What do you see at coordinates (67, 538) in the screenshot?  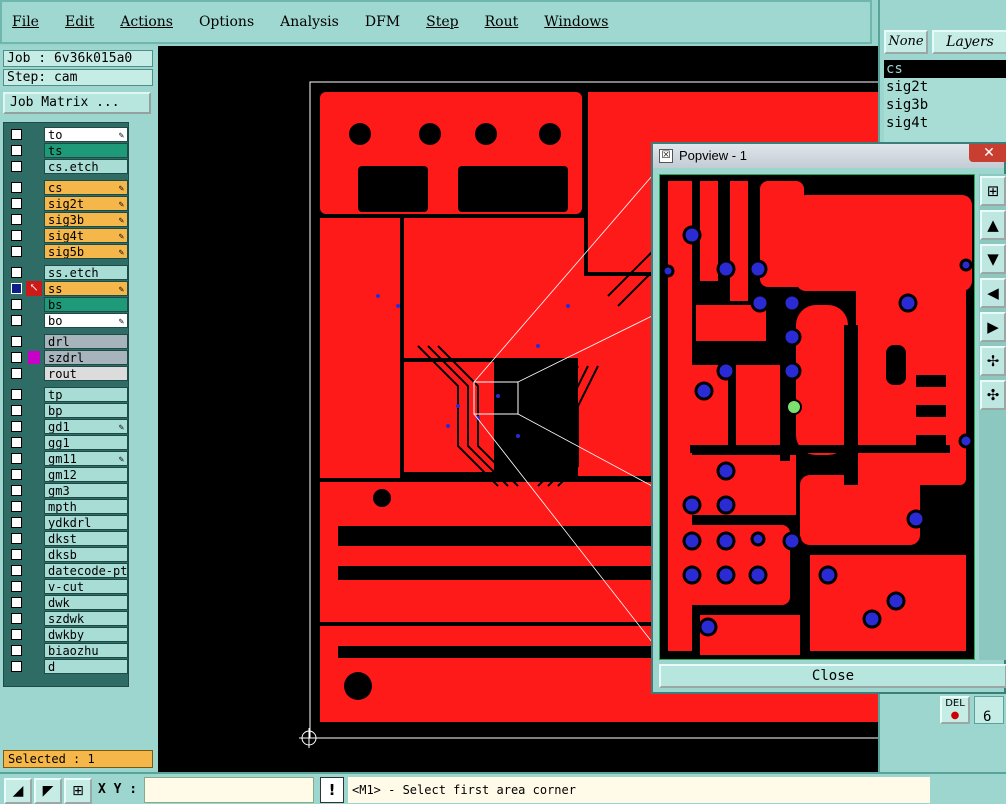 I see `layer-row-dkst: dkst` at bounding box center [67, 538].